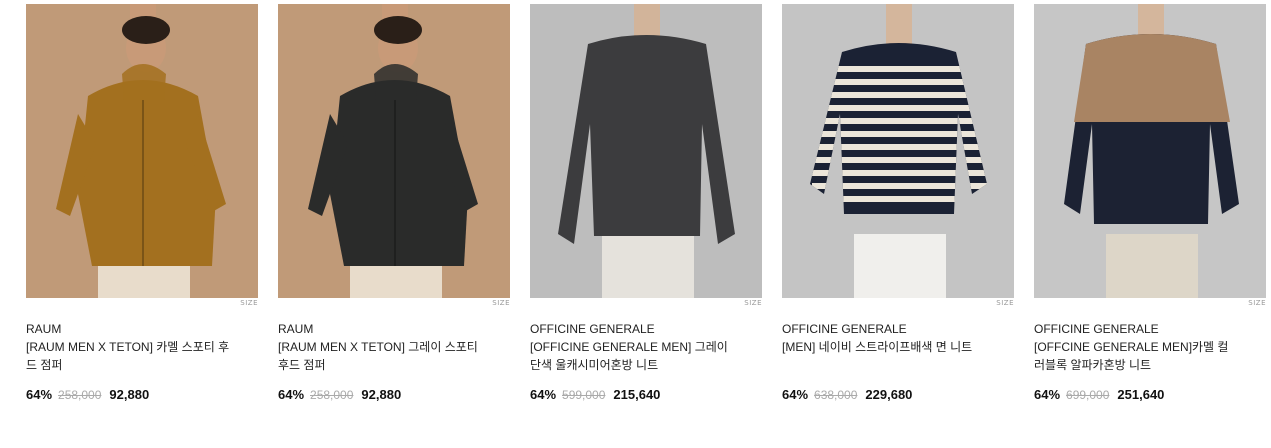 The width and height of the screenshot is (1271, 448). What do you see at coordinates (884, 347) in the screenshot?
I see `product-name: [MEN] 네이비 스트라이프배색 면 니트` at bounding box center [884, 347].